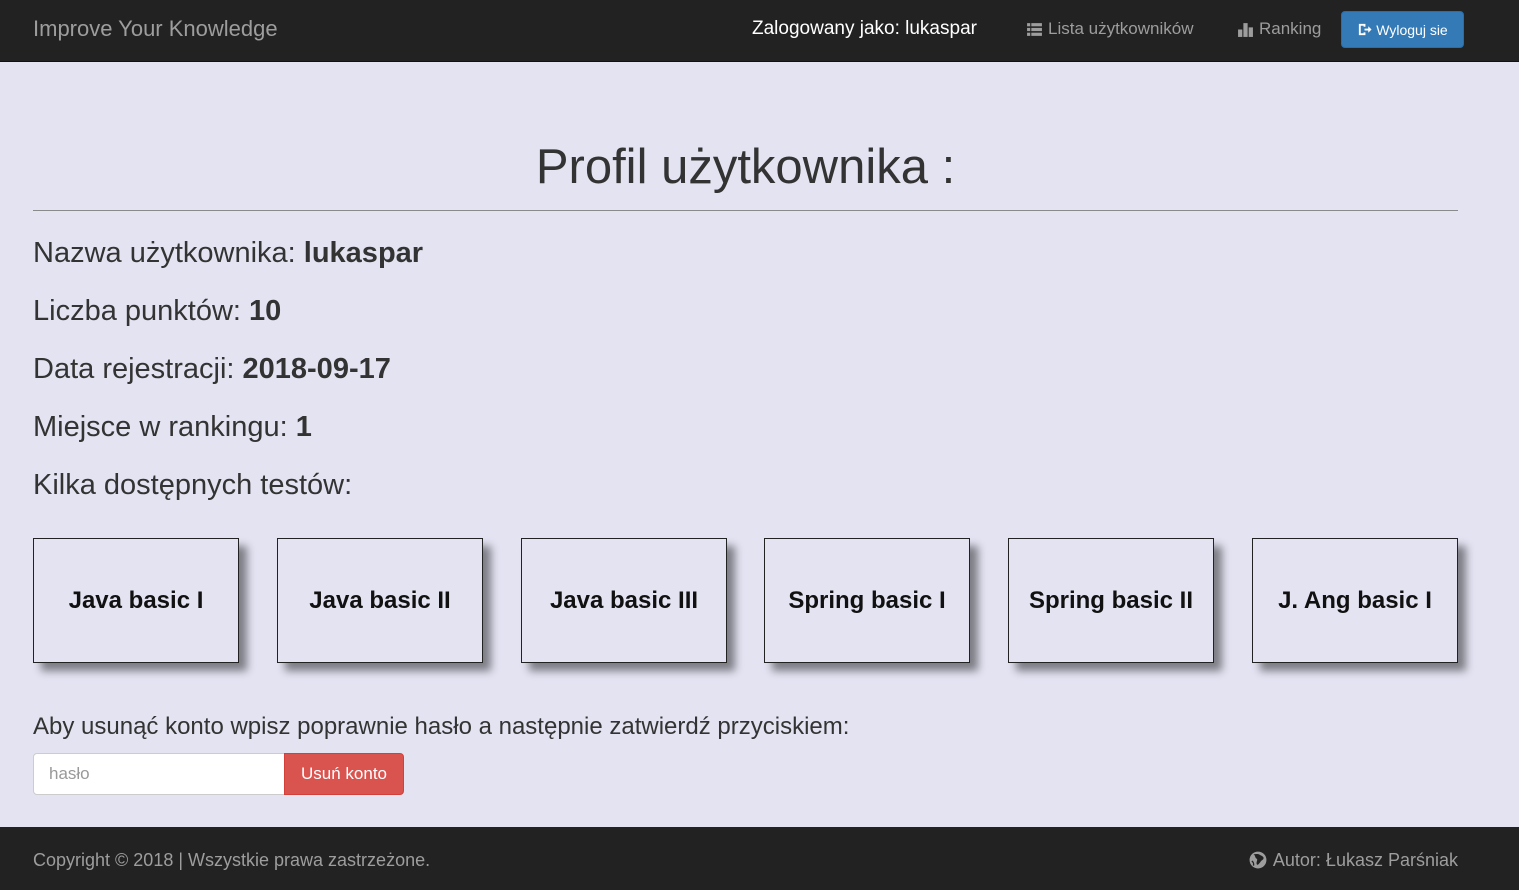  I want to click on password-input, so click(159, 774).